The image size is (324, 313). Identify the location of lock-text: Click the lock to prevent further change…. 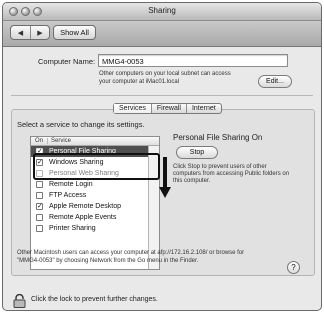
(94, 299).